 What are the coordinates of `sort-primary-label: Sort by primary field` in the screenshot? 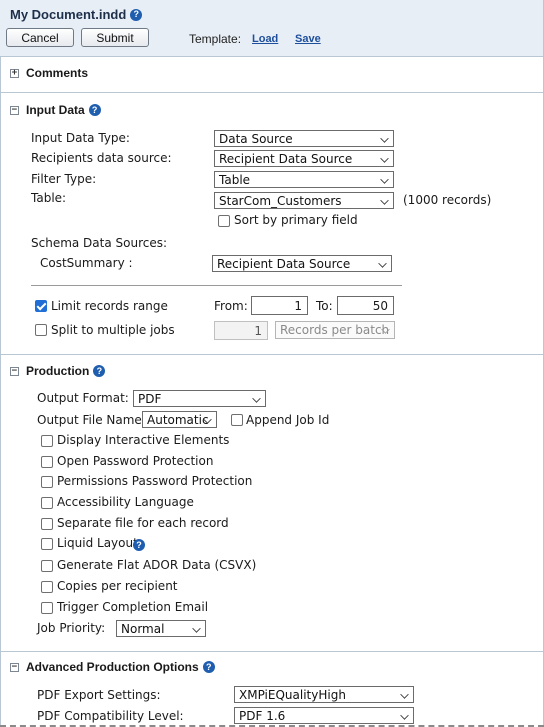 It's located at (296, 220).